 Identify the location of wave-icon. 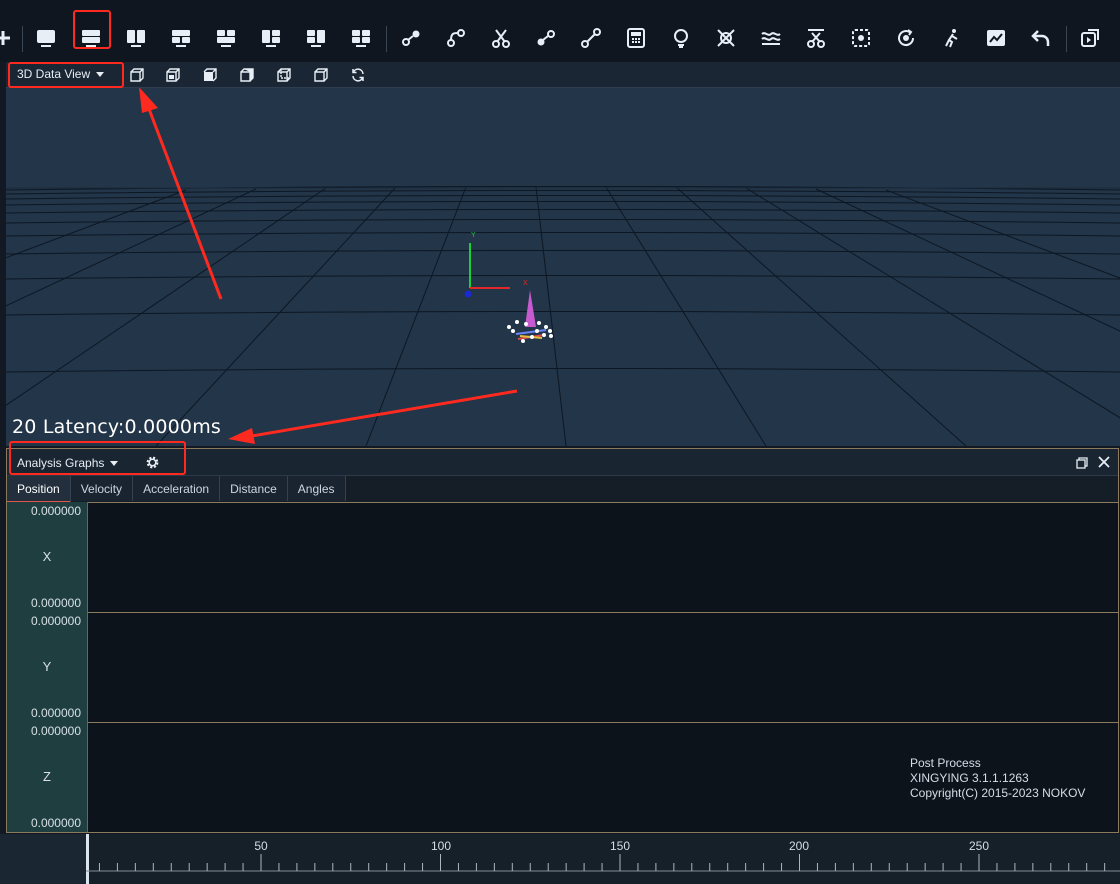
(771, 38).